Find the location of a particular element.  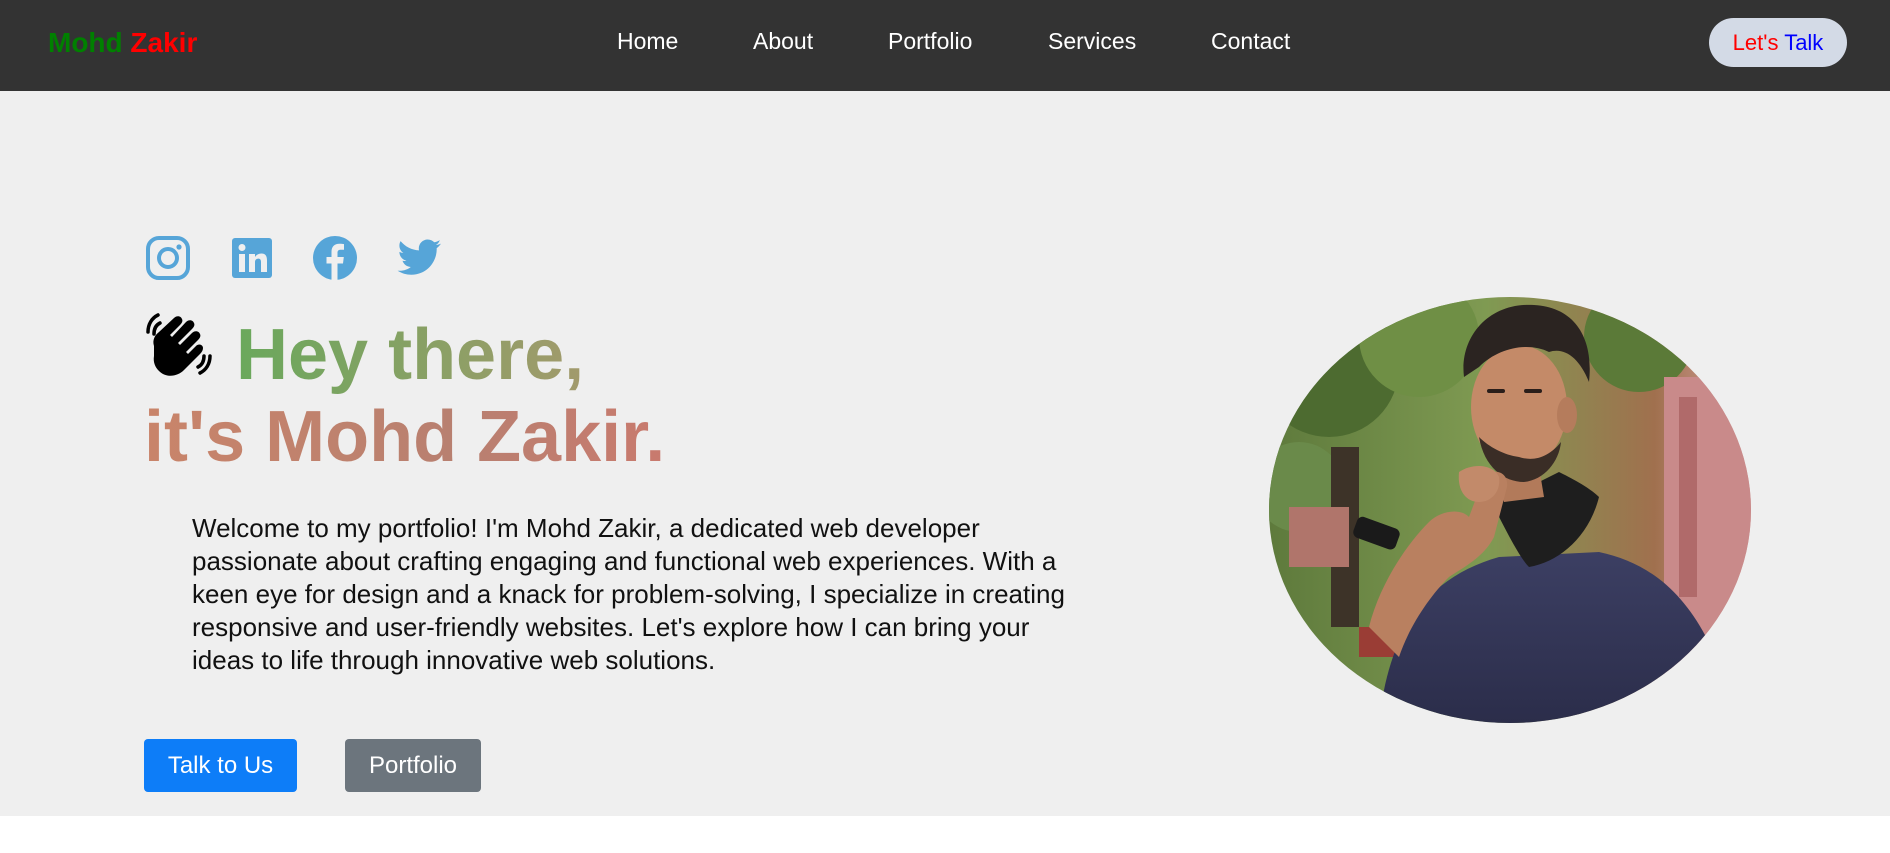

linkedin-icon is located at coordinates (252, 258).